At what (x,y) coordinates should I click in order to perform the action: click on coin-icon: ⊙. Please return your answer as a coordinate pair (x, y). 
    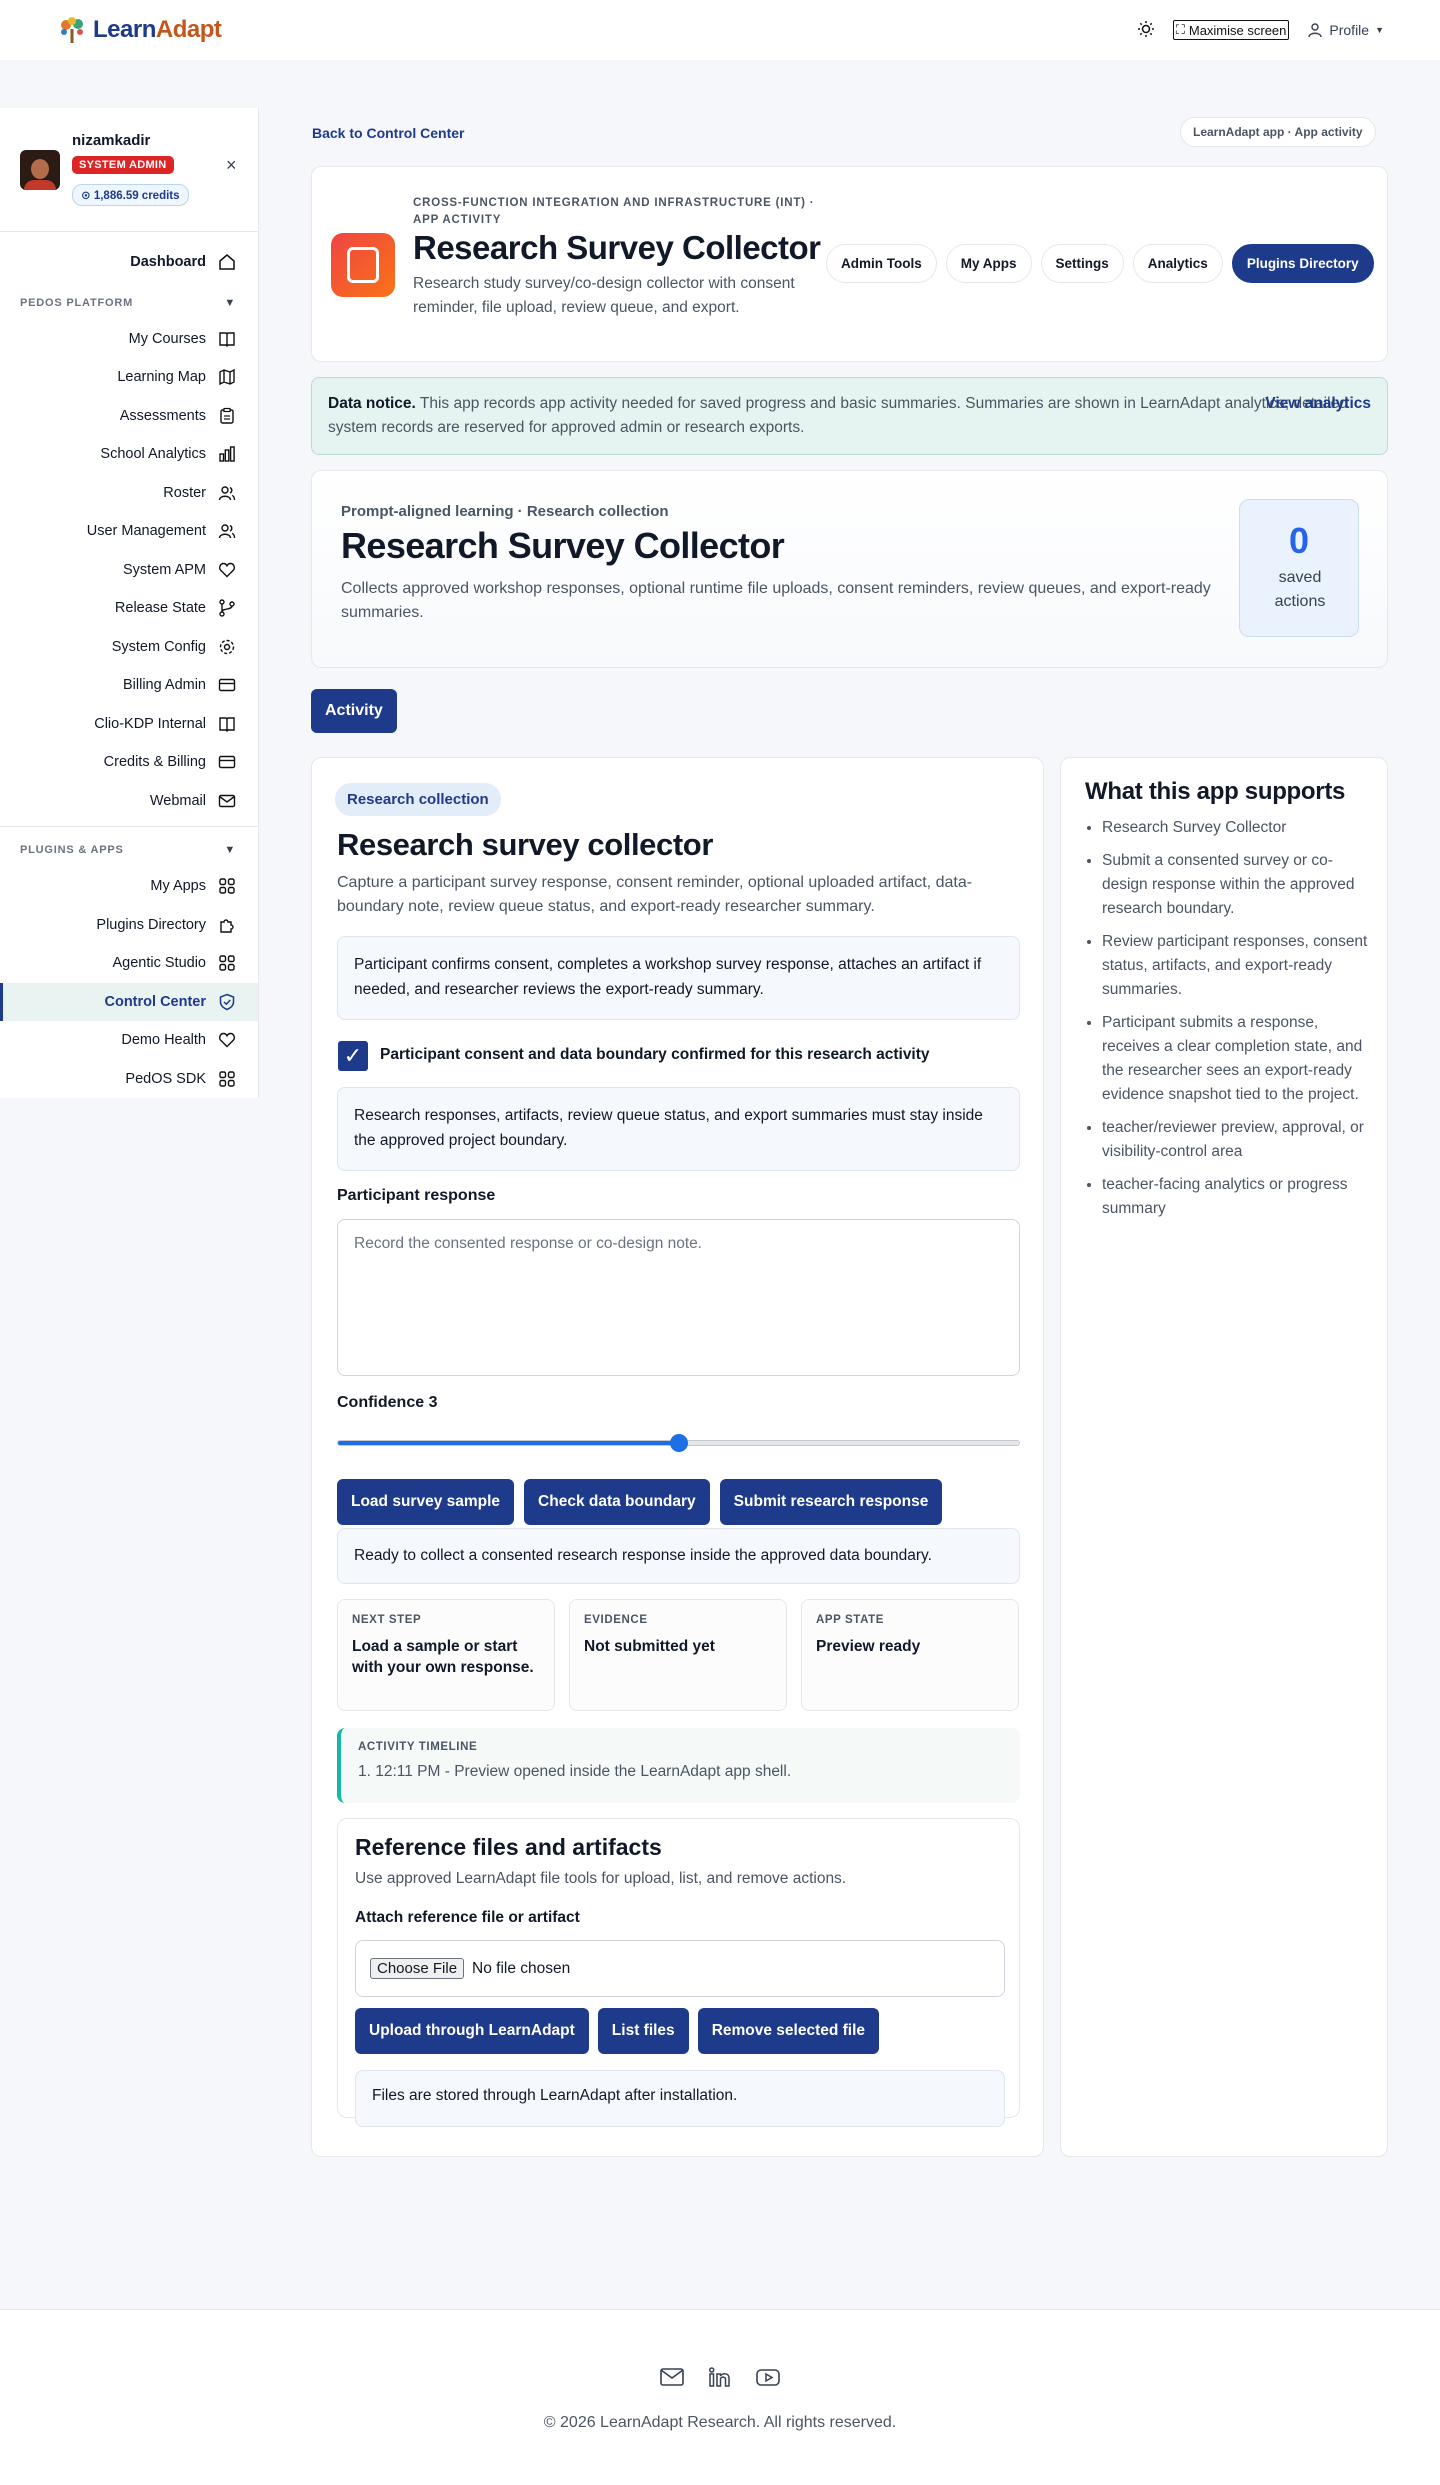
    Looking at the image, I should click on (87, 196).